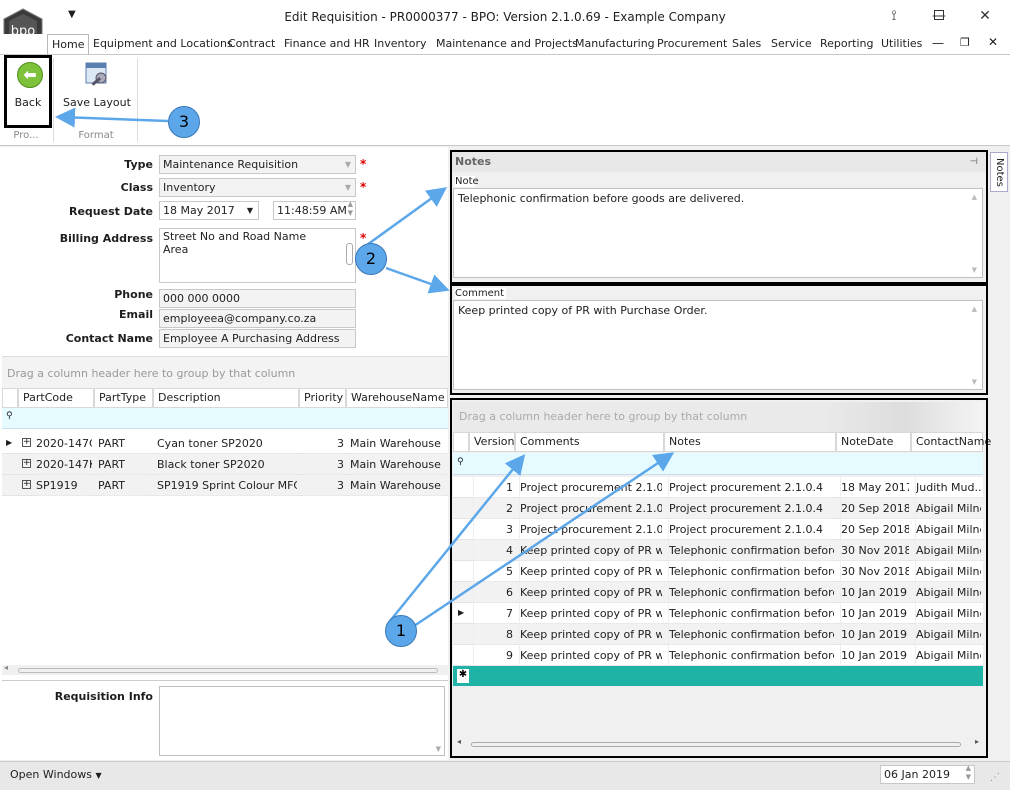  I want to click on status-date-value: 06 Jan 2019, so click(917, 774).